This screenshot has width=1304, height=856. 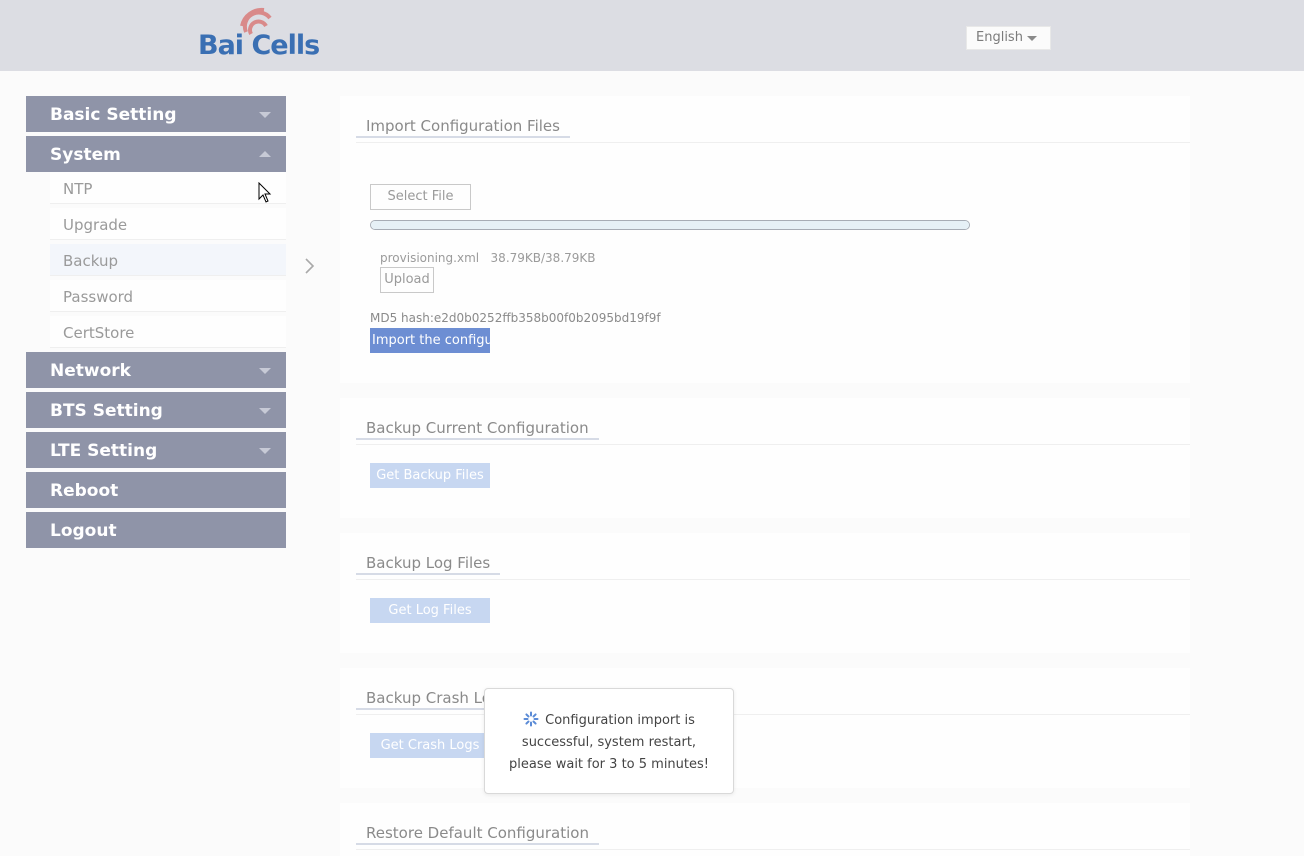 What do you see at coordinates (407, 280) in the screenshot?
I see `upload-button: Upload` at bounding box center [407, 280].